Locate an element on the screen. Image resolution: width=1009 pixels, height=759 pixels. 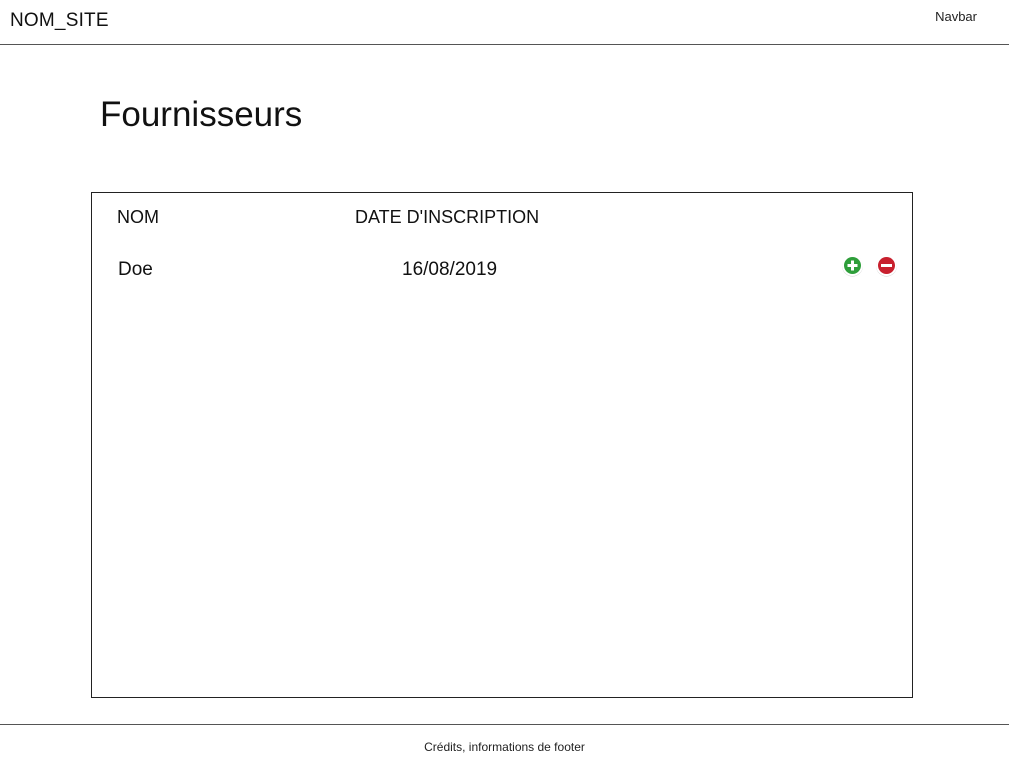
cell-nom: Doe is located at coordinates (135, 269).